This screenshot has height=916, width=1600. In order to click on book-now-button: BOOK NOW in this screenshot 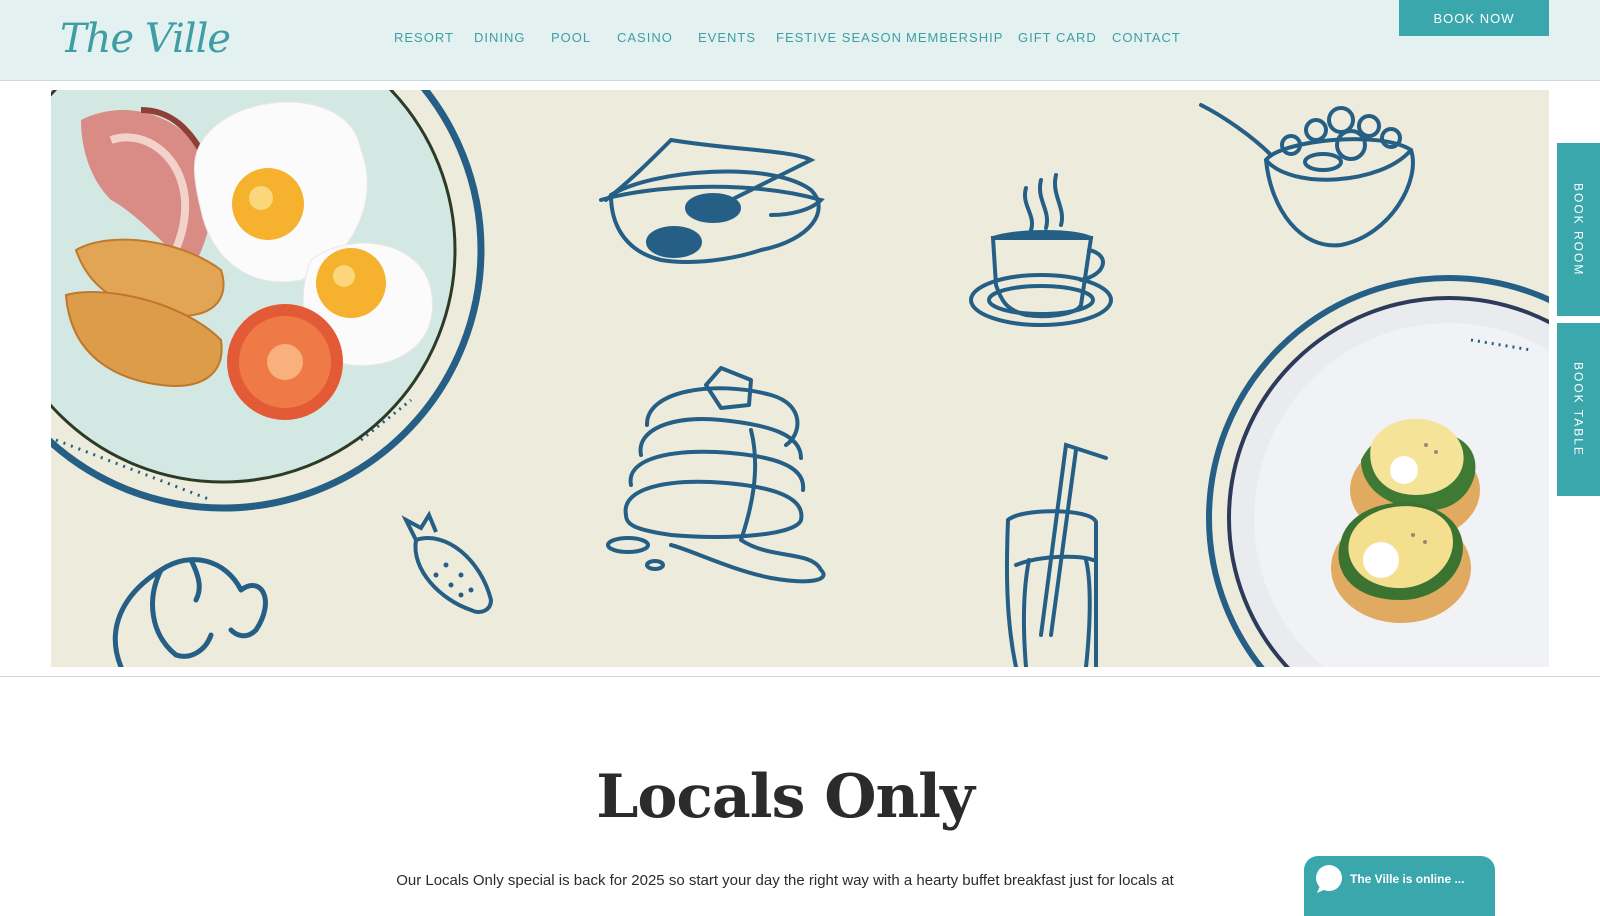, I will do `click(1474, 18)`.